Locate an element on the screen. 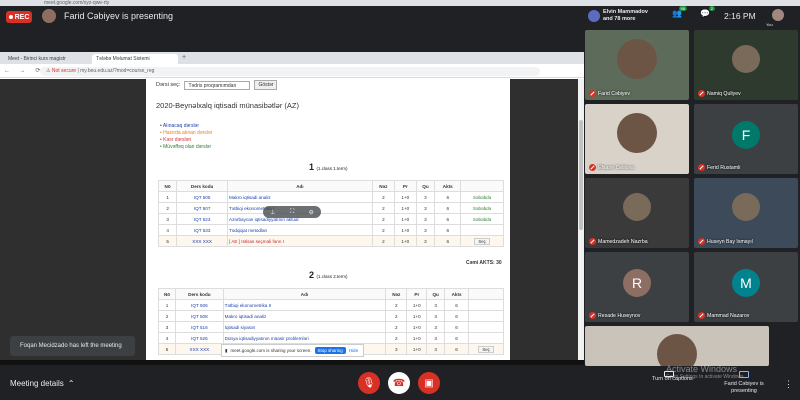 This screenshot has width=800, height=400. nav-arrows-icon: ← → ⟳ is located at coordinates (24, 70).